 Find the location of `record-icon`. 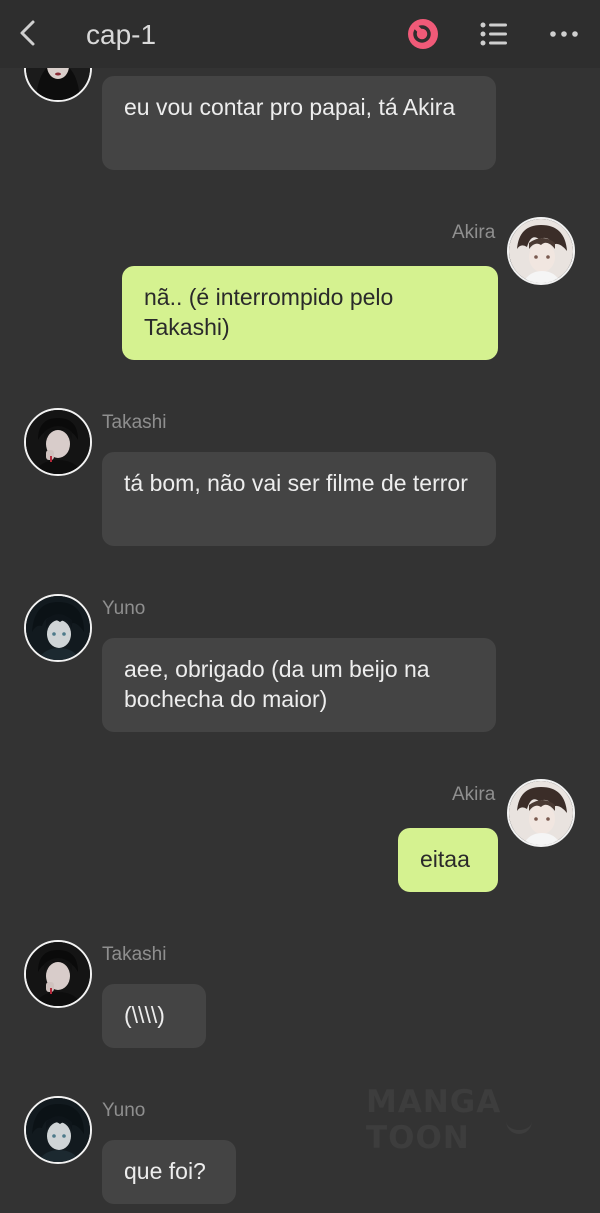

record-icon is located at coordinates (423, 34).